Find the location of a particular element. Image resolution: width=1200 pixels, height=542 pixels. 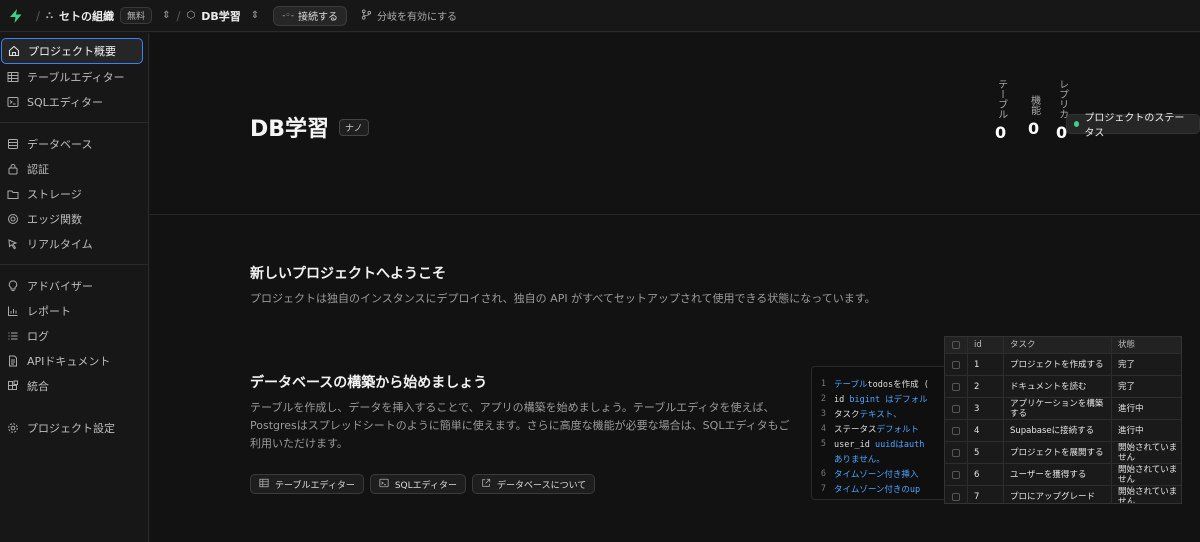

table-row: 2 ドキュメントを読む 完了 is located at coordinates (1063, 387).